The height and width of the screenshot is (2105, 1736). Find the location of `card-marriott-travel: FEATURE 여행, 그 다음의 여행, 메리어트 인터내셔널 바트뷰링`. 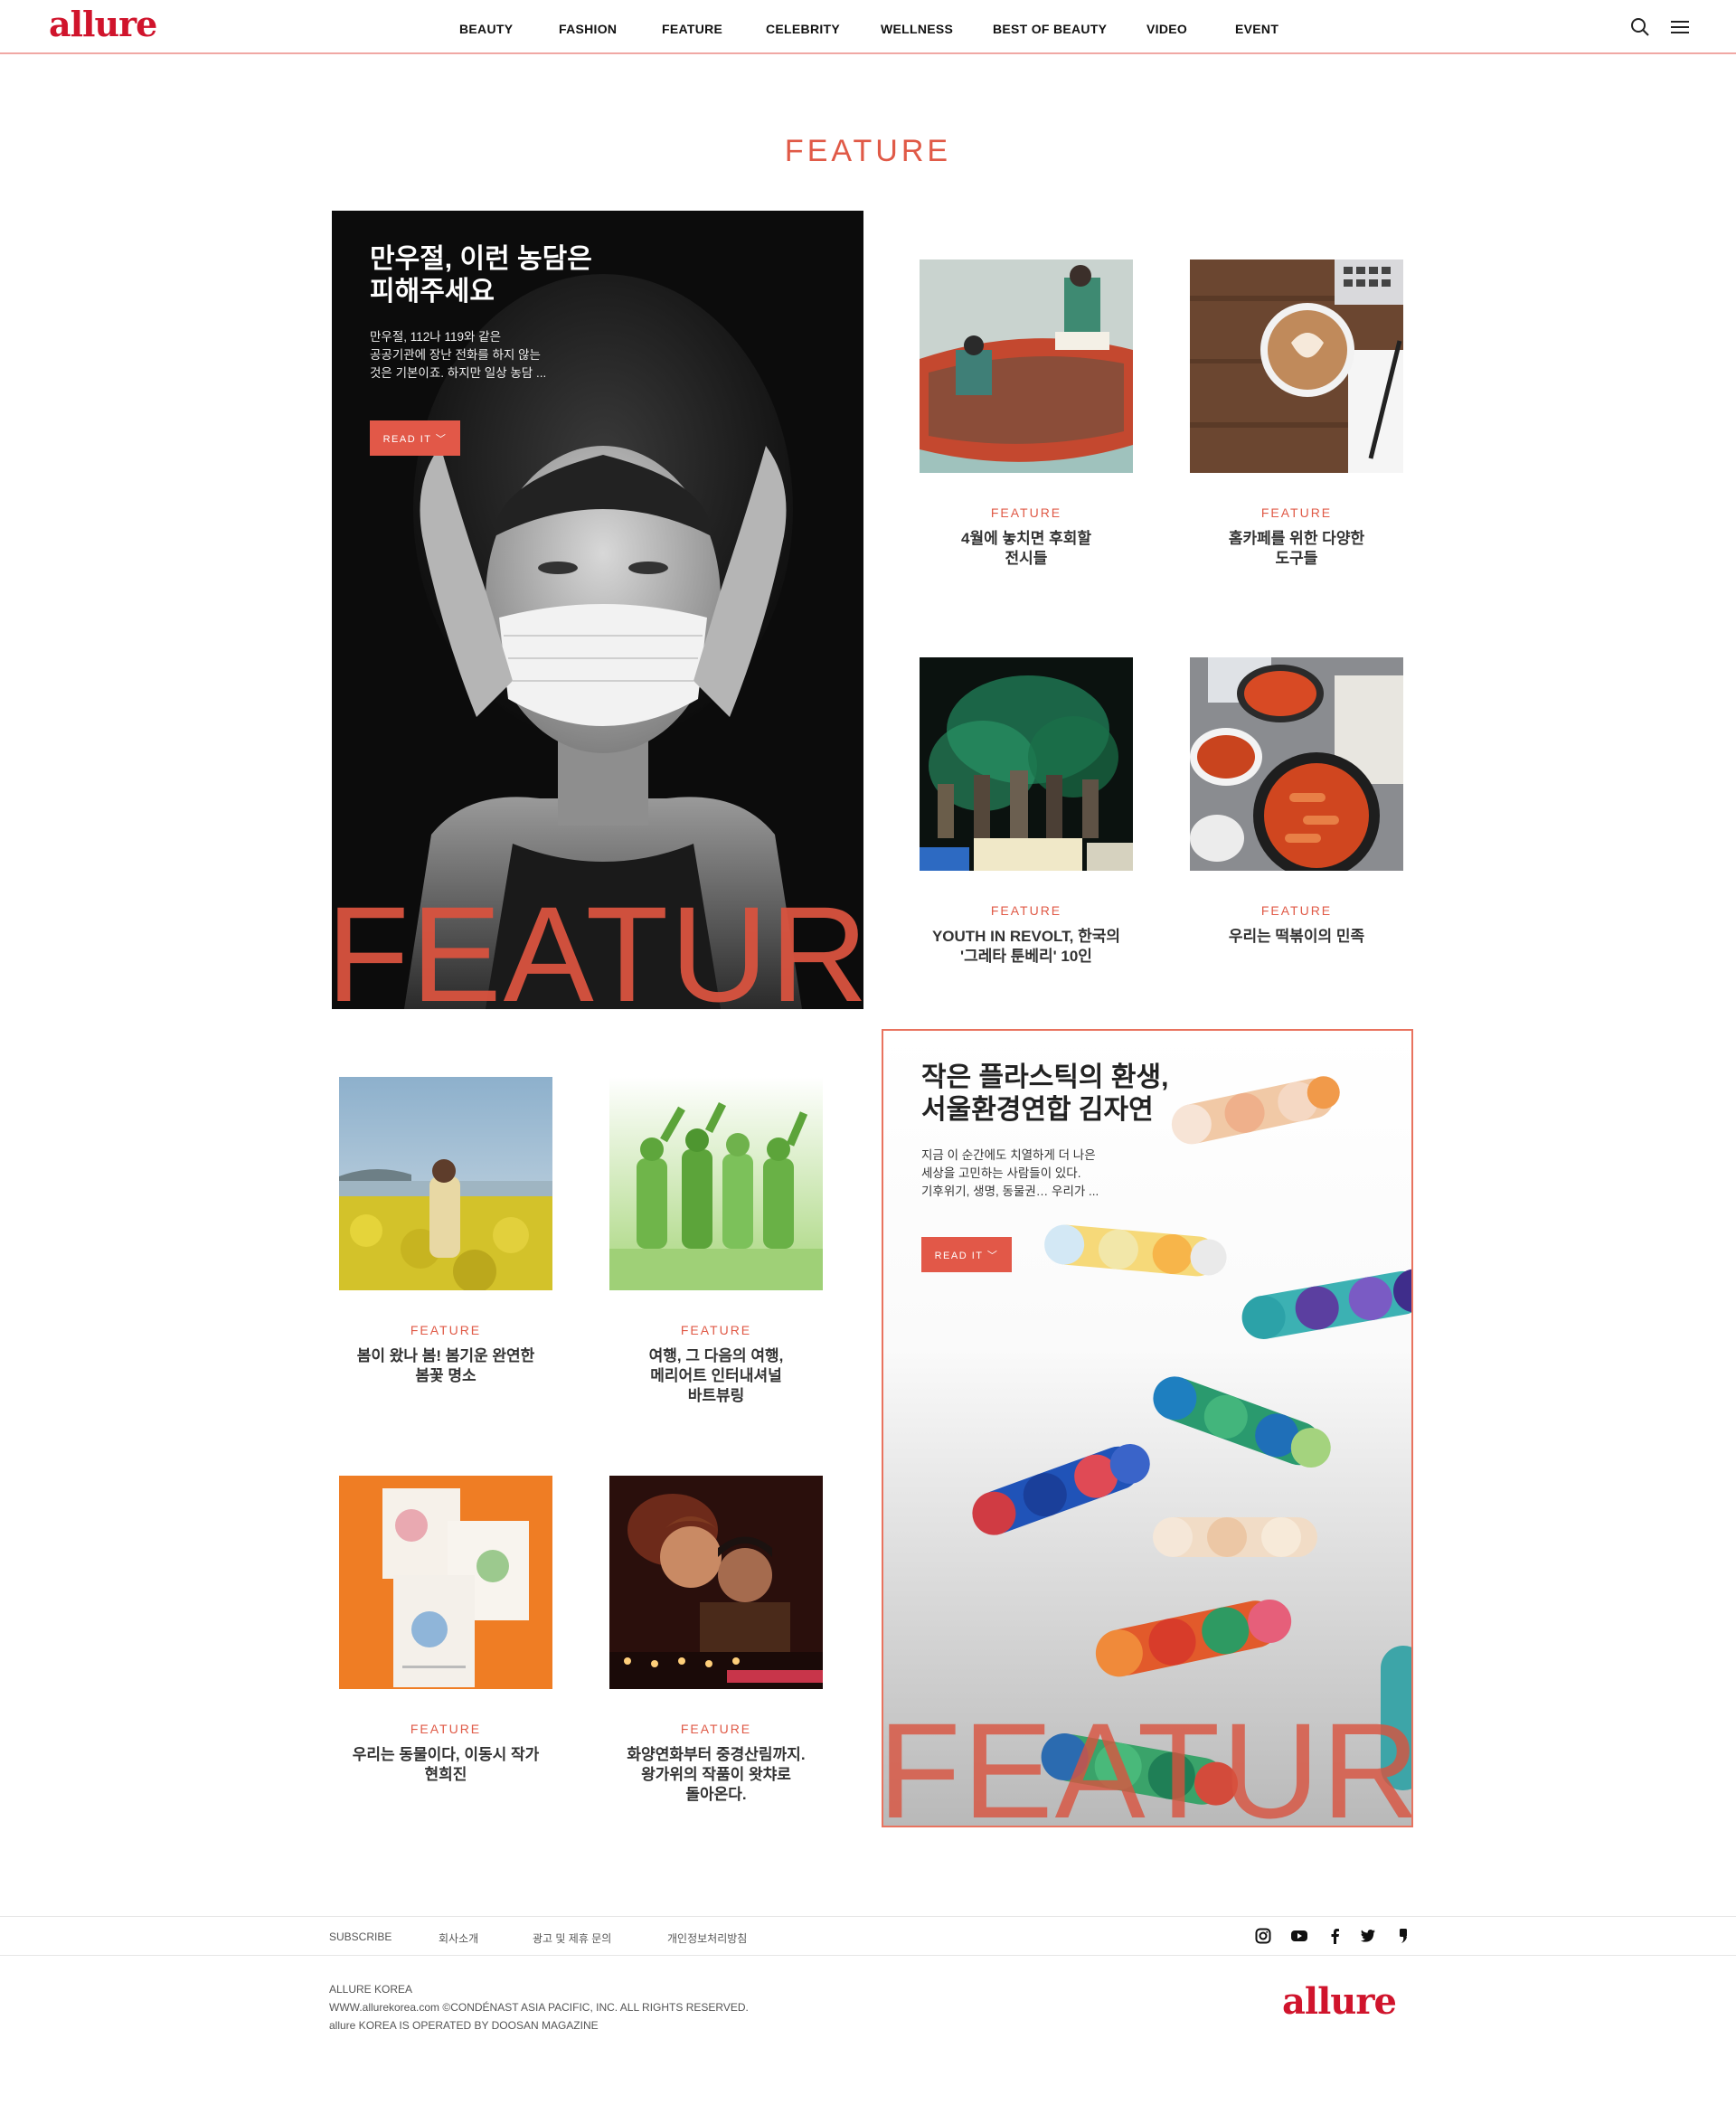

card-marriott-travel: FEATURE 여행, 그 다음의 여행, 메리어트 인터내셔널 바트뷰링 is located at coordinates (716, 1241).